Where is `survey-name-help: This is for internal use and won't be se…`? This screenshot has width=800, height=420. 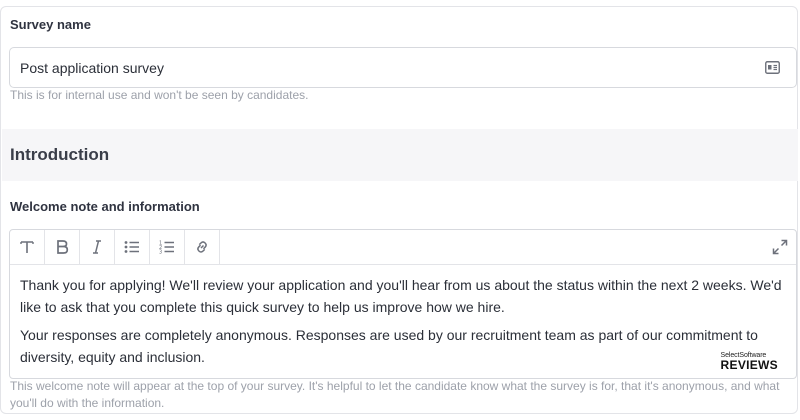
survey-name-help: This is for internal use and won't be se… is located at coordinates (159, 95).